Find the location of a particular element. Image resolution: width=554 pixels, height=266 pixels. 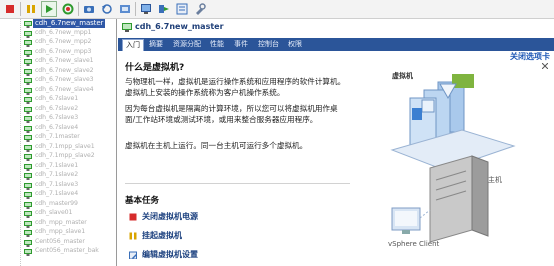

play-icon is located at coordinates (49, 9).